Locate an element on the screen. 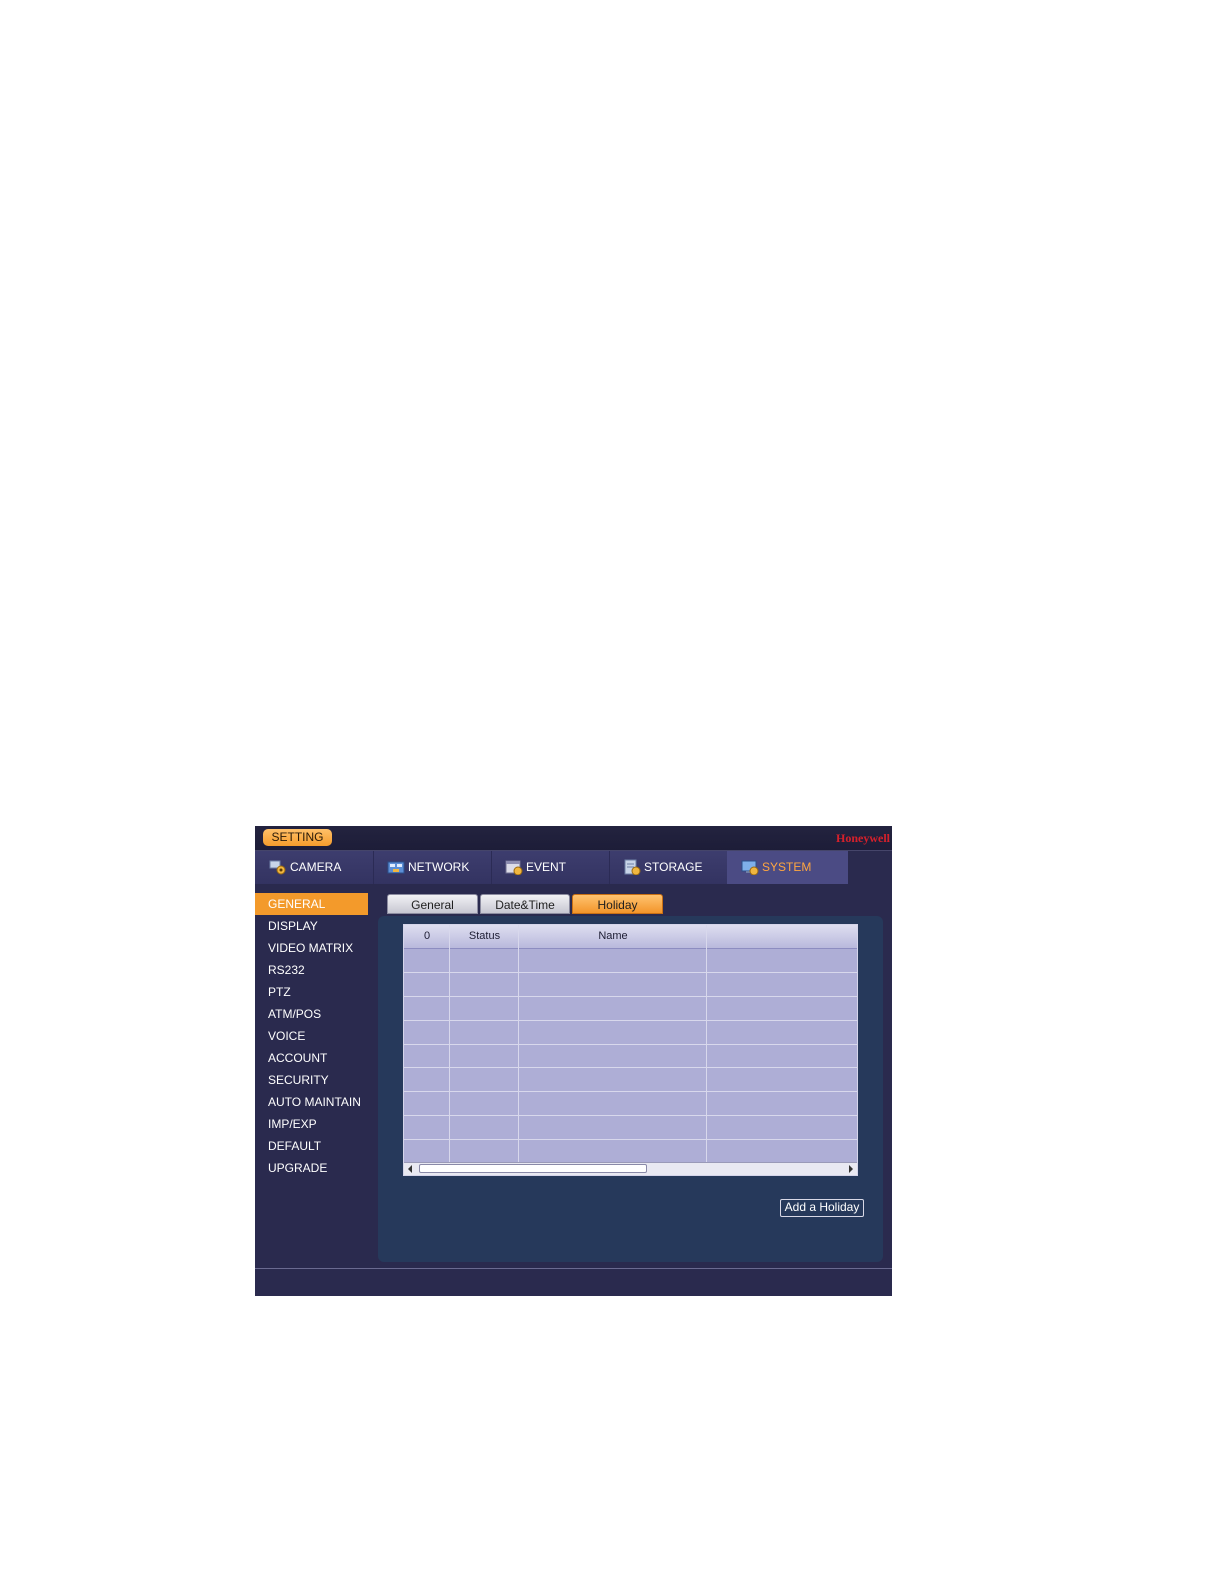 The image size is (1224, 1584). tab-camera-label: CAMERA is located at coordinates (316, 867).